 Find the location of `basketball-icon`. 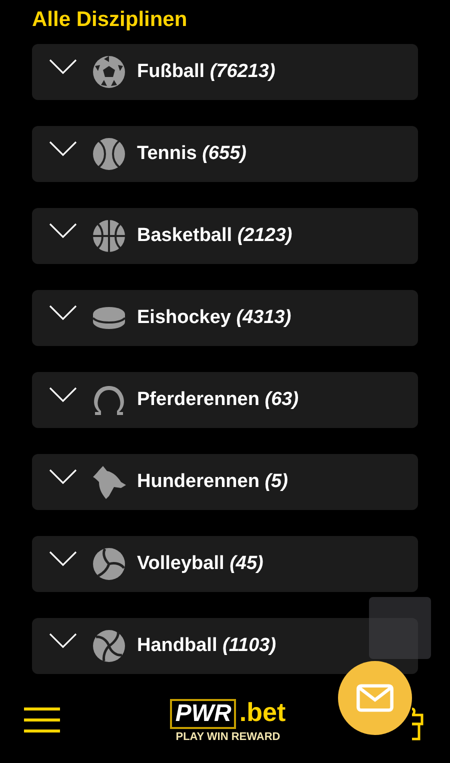

basketball-icon is located at coordinates (109, 236).